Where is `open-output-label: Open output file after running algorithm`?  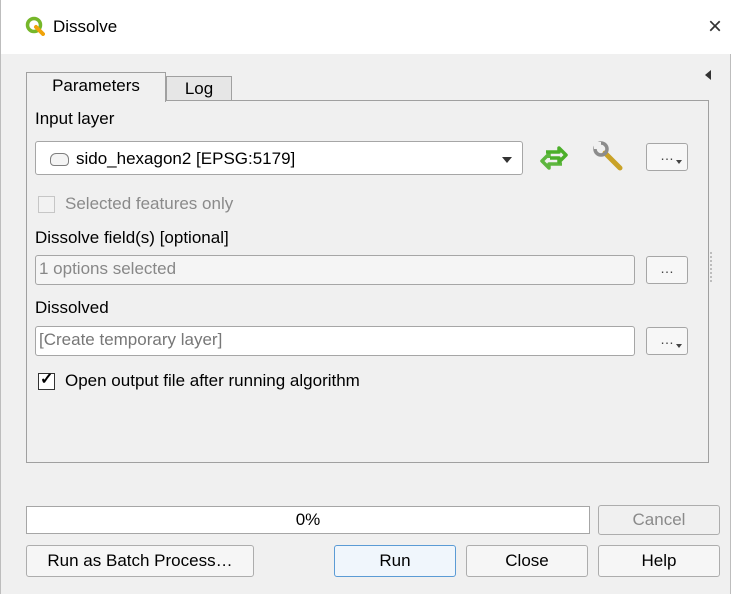 open-output-label: Open output file after running algorithm is located at coordinates (212, 380).